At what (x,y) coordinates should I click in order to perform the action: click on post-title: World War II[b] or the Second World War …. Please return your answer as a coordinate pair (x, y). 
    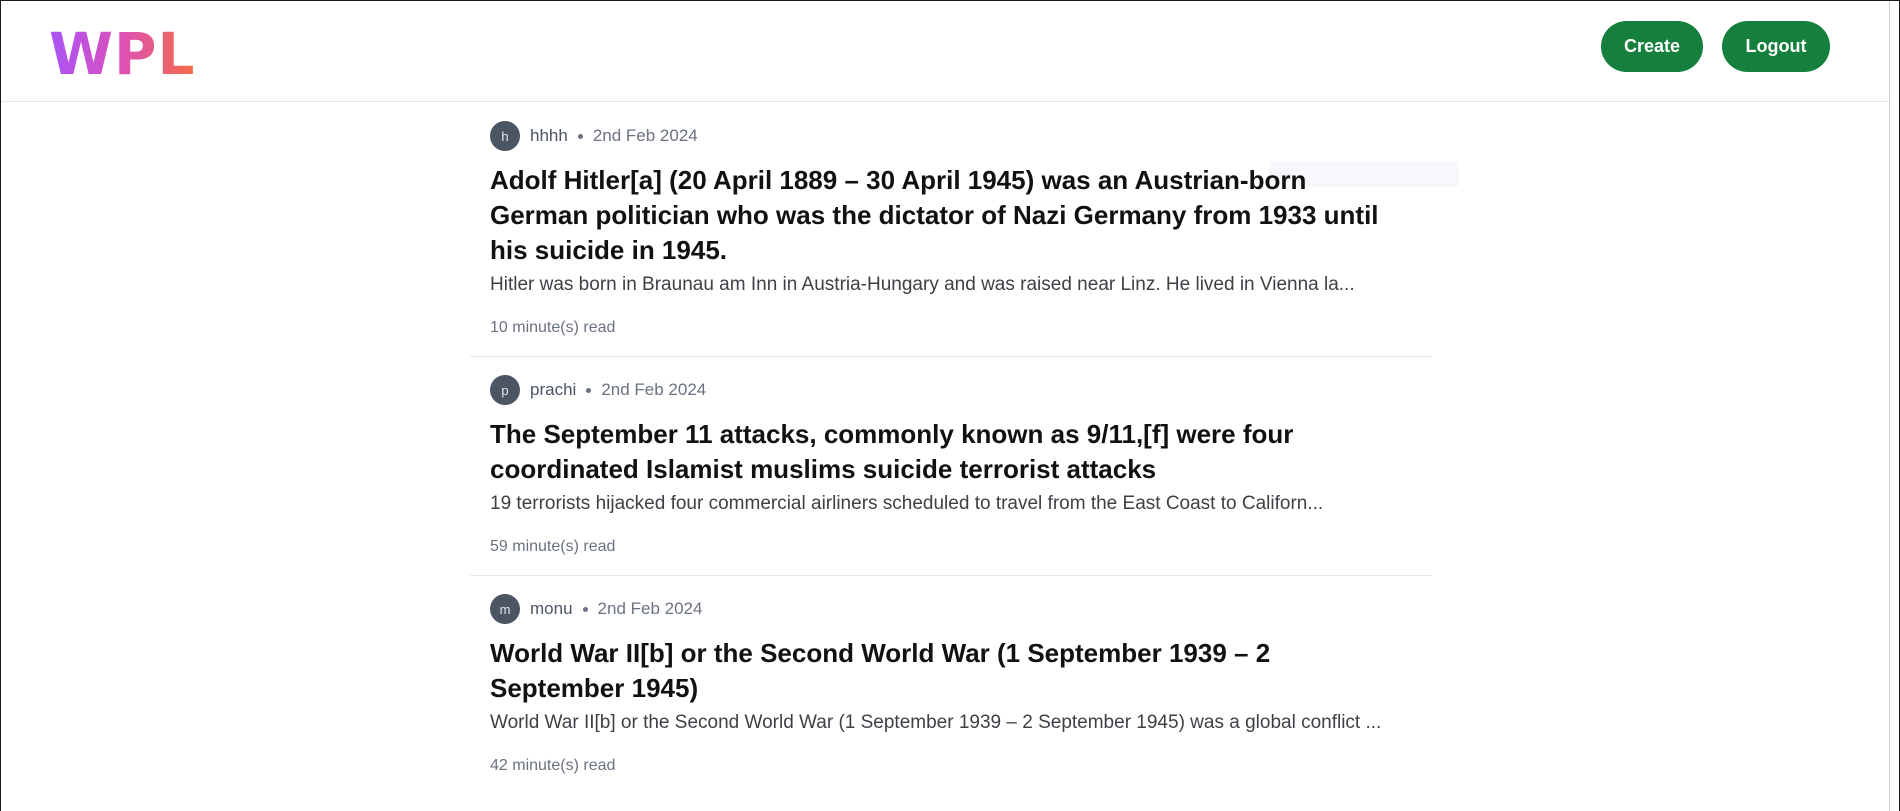
    Looking at the image, I should click on (940, 671).